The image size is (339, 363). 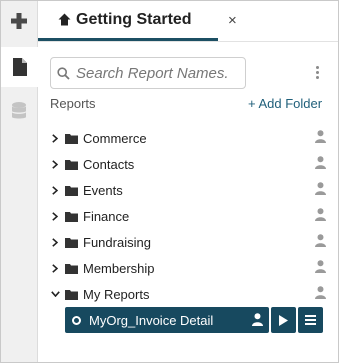 What do you see at coordinates (117, 242) in the screenshot?
I see `folder-label: Fundraising` at bounding box center [117, 242].